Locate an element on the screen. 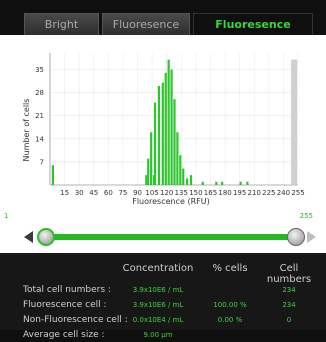 This screenshot has width=326, height=342. y-tick-label: 28 is located at coordinates (39, 93).